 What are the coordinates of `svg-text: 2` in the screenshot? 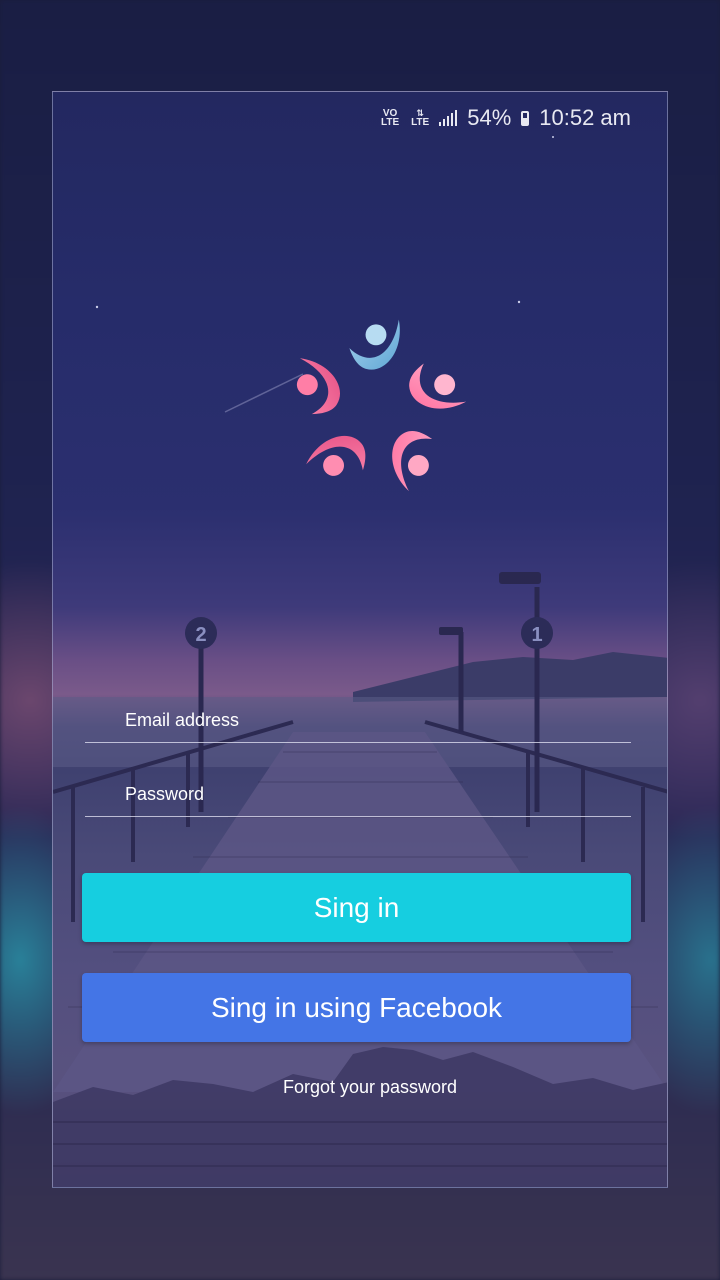 It's located at (200, 635).